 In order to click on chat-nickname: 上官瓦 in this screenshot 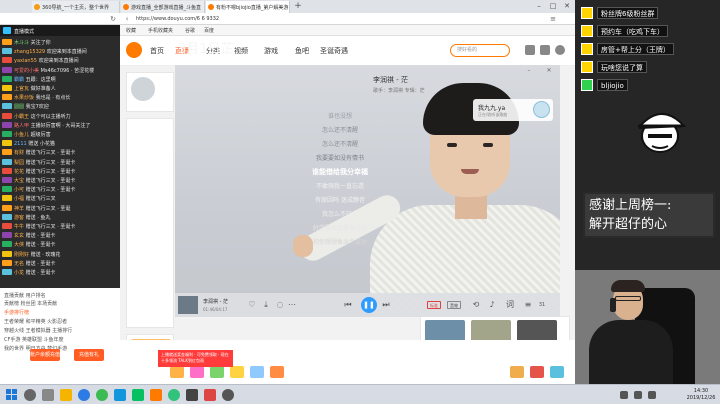, I will do `click(21, 89)`.